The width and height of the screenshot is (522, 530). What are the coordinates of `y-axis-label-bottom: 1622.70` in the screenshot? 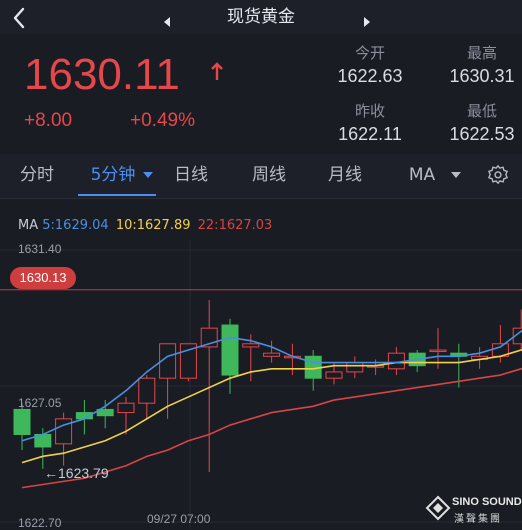 It's located at (40, 523).